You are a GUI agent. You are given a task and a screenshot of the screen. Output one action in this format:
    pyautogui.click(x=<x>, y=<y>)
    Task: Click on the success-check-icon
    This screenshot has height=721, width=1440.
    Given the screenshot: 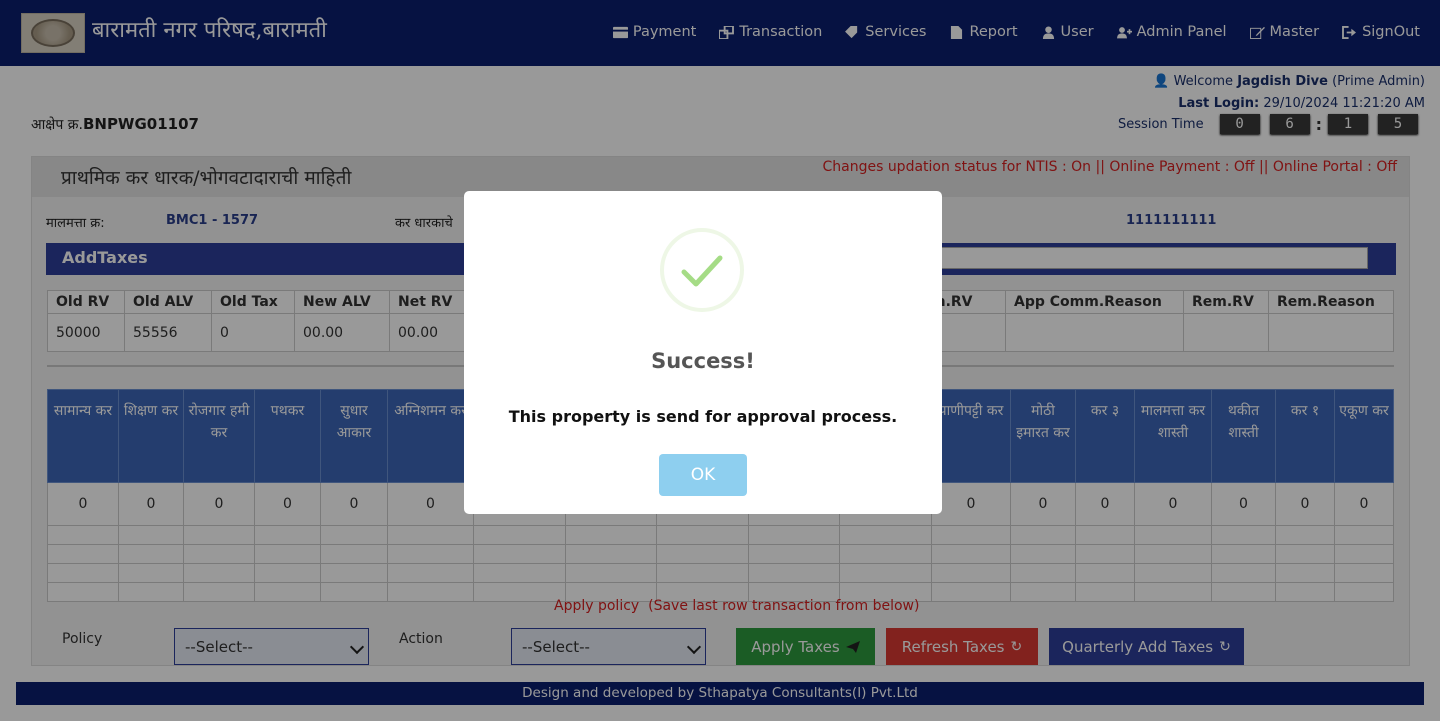 What is the action you would take?
    pyautogui.click(x=702, y=270)
    